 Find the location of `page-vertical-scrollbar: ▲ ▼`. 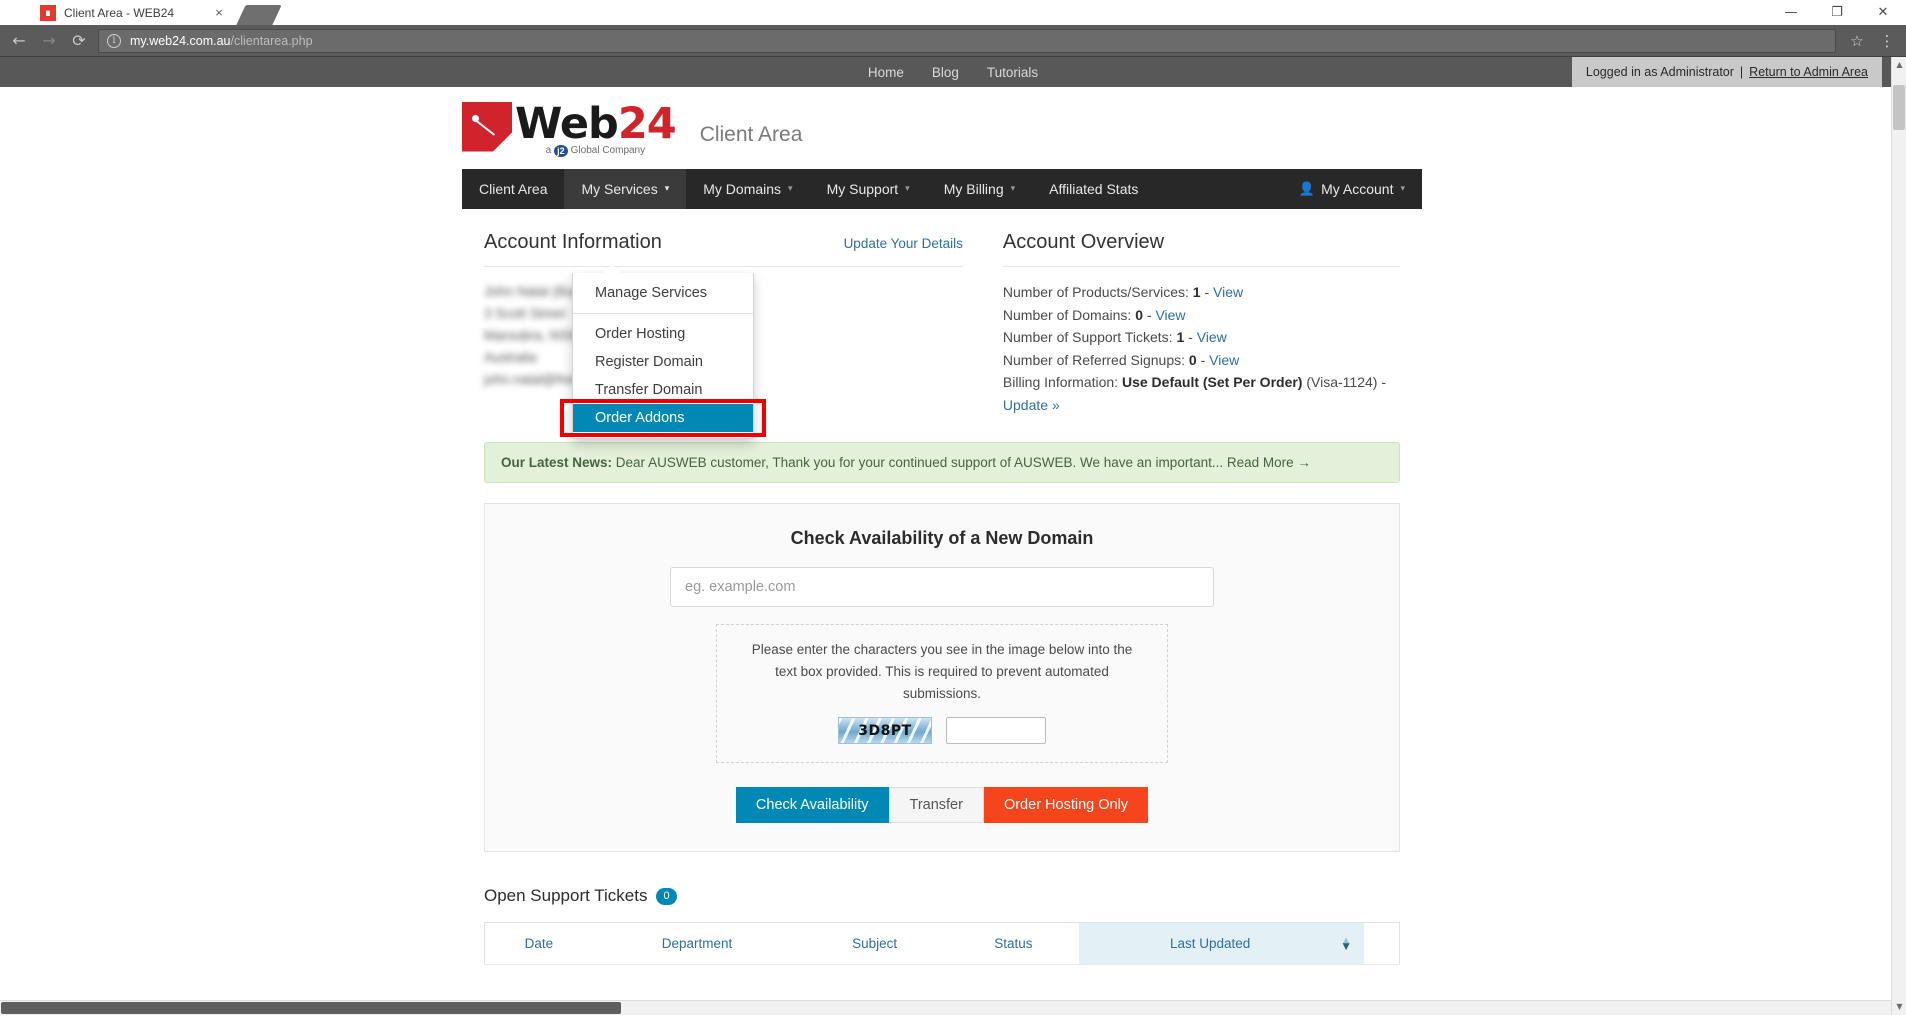

page-vertical-scrollbar: ▲ ▼ is located at coordinates (1898, 536).